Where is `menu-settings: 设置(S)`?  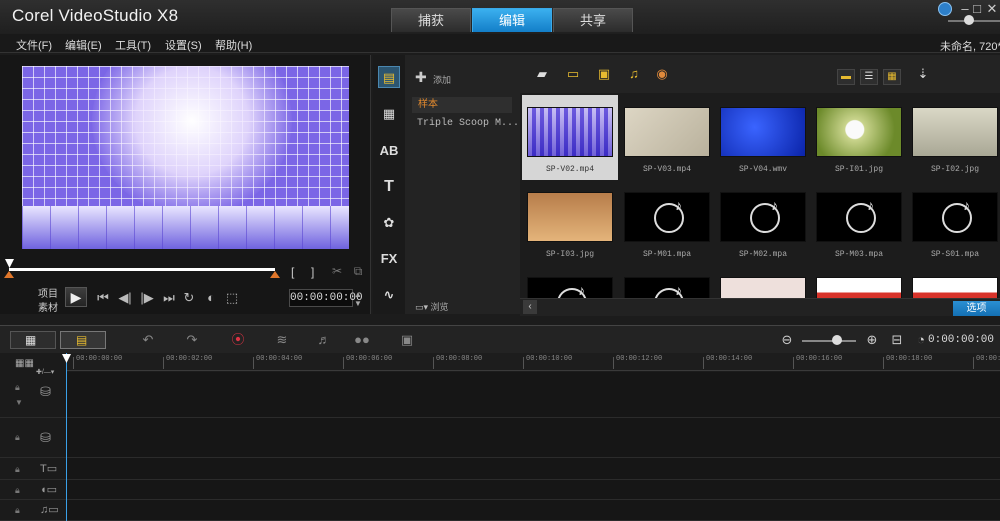 menu-settings: 设置(S) is located at coordinates (183, 45).